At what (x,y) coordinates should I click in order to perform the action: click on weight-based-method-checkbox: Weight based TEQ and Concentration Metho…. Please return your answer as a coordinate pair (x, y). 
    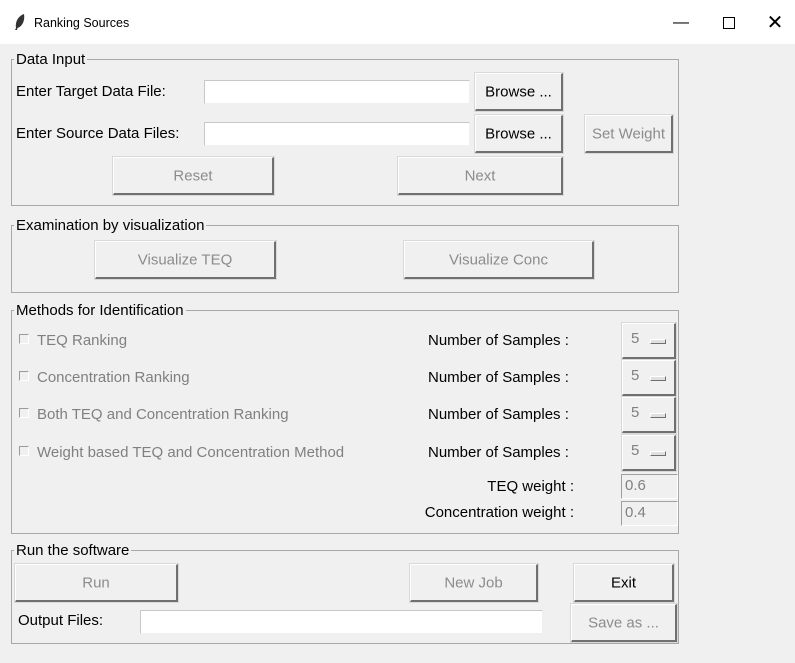
    Looking at the image, I should click on (181, 453).